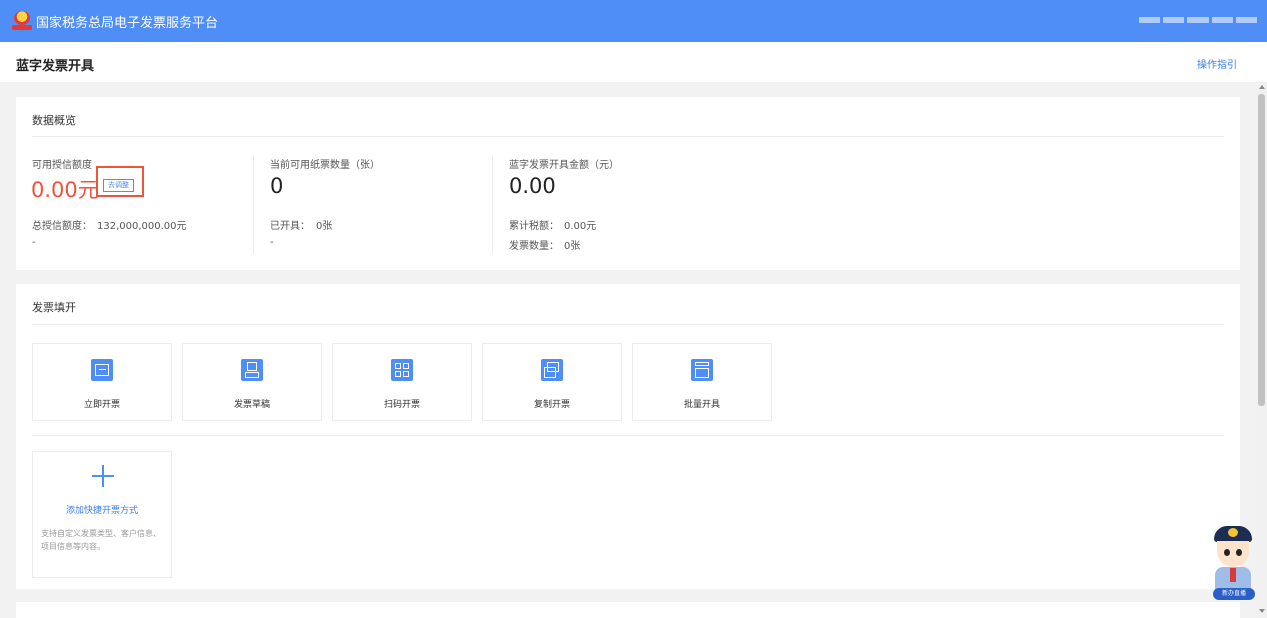 This screenshot has width=1267, height=618. What do you see at coordinates (324, 226) in the screenshot?
I see `issued-value: 0张` at bounding box center [324, 226].